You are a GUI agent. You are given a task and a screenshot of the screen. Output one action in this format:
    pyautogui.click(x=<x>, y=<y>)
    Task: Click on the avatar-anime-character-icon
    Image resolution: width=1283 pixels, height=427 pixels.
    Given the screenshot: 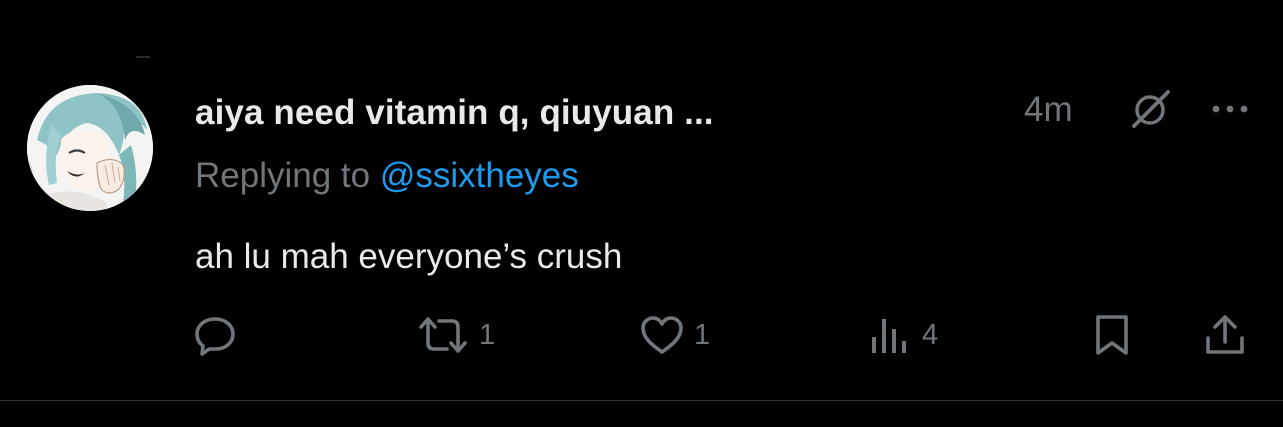 What is the action you would take?
    pyautogui.click(x=90, y=148)
    